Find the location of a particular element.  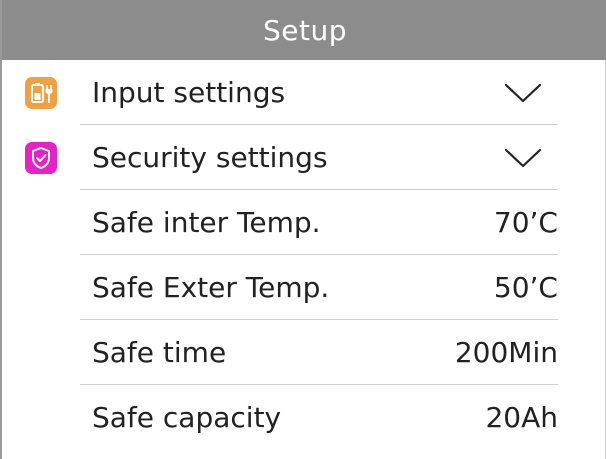

row-label: Safe inter Temp. is located at coordinates (206, 222).